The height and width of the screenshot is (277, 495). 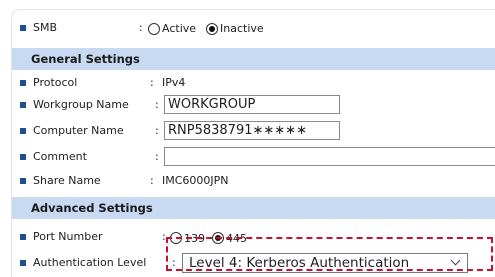 What do you see at coordinates (253, 181) in the screenshot?
I see `share-row: Share Name : IMC6000JPN` at bounding box center [253, 181].